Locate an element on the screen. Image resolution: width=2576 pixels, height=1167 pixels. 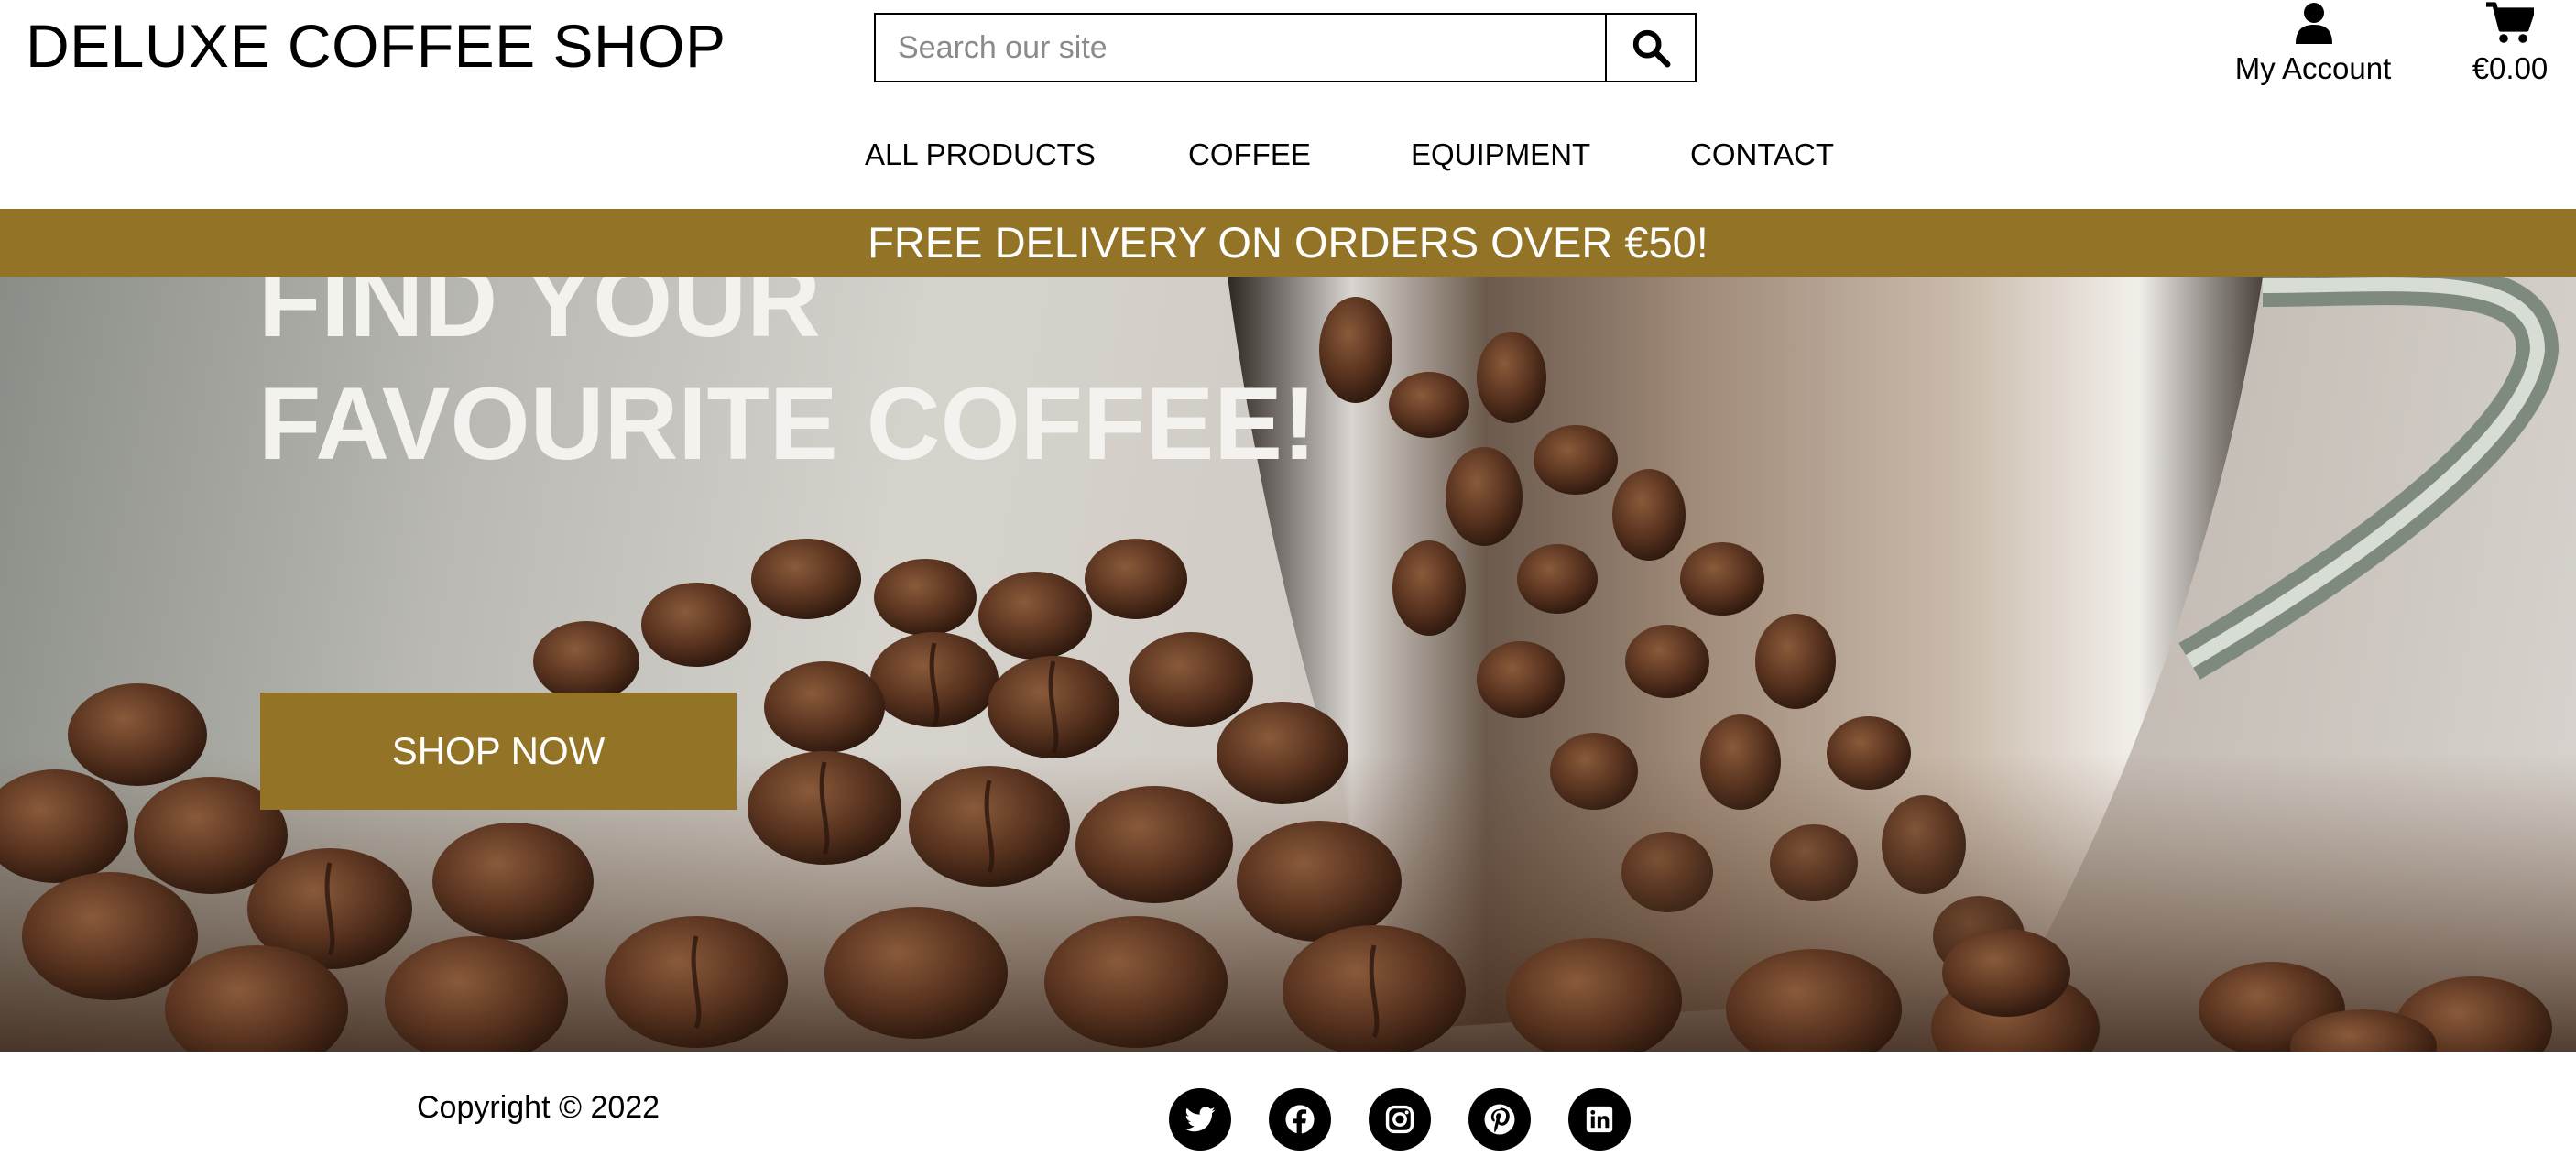
search-icon is located at coordinates (1652, 48).